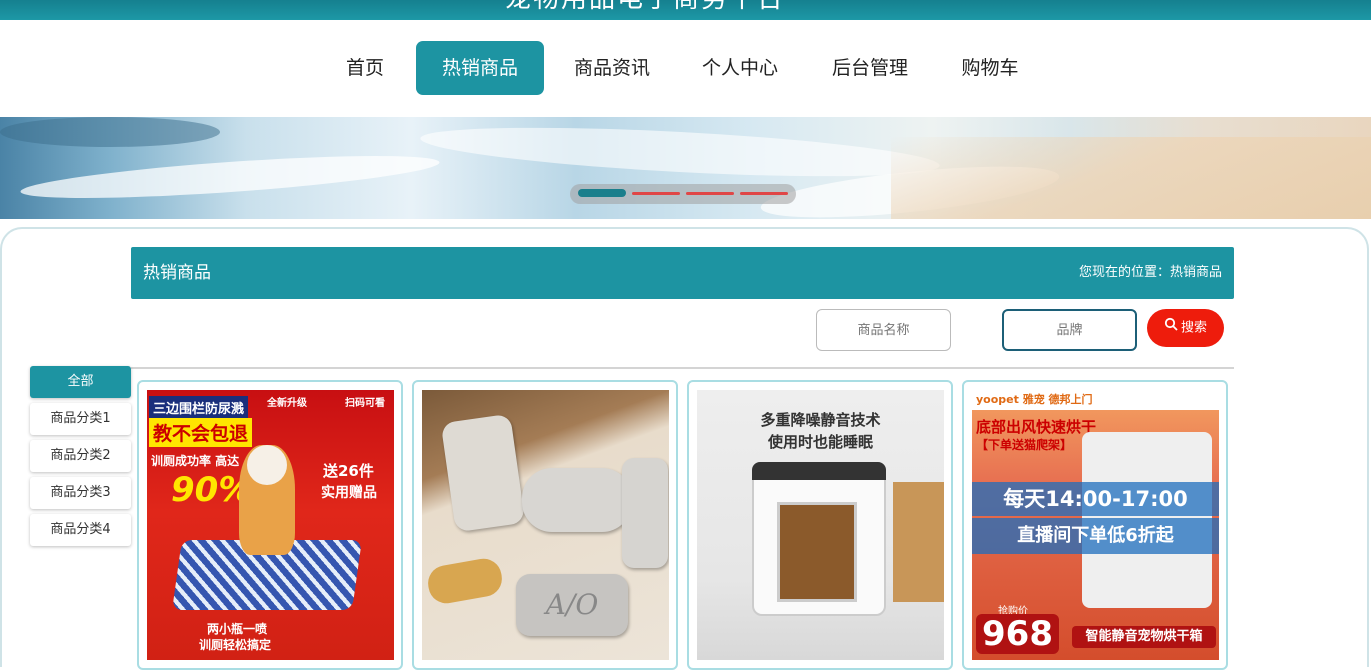 This screenshot has width=1371, height=670. Describe the element at coordinates (1193, 328) in the screenshot. I see `search-button-label: 搜索` at that location.